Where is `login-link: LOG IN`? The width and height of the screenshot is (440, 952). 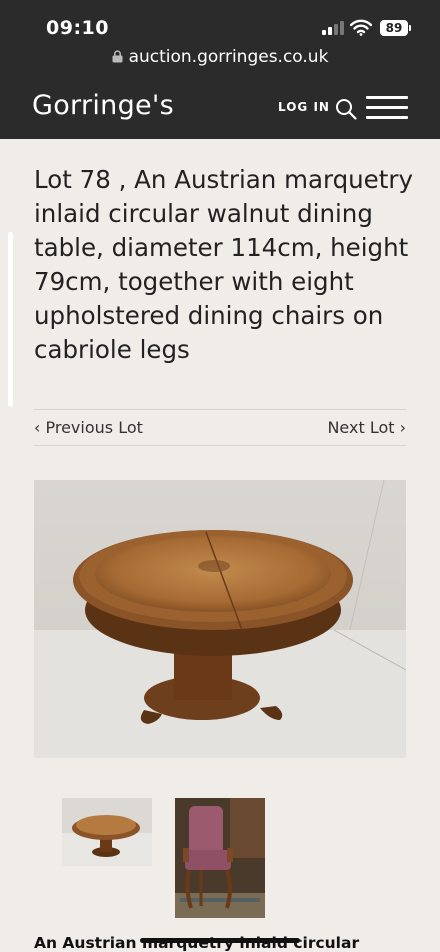
login-link: LOG IN is located at coordinates (304, 107).